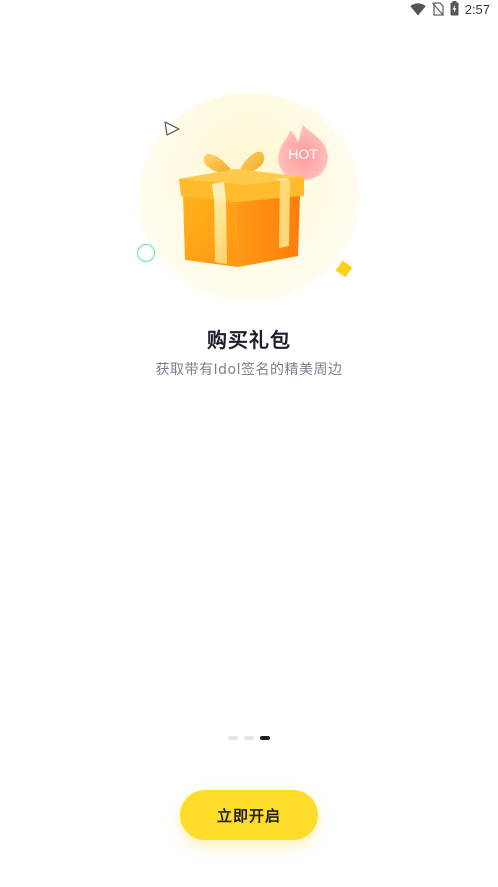 The width and height of the screenshot is (498, 887). I want to click on gift-illustration: HOT, so click(250, 200).